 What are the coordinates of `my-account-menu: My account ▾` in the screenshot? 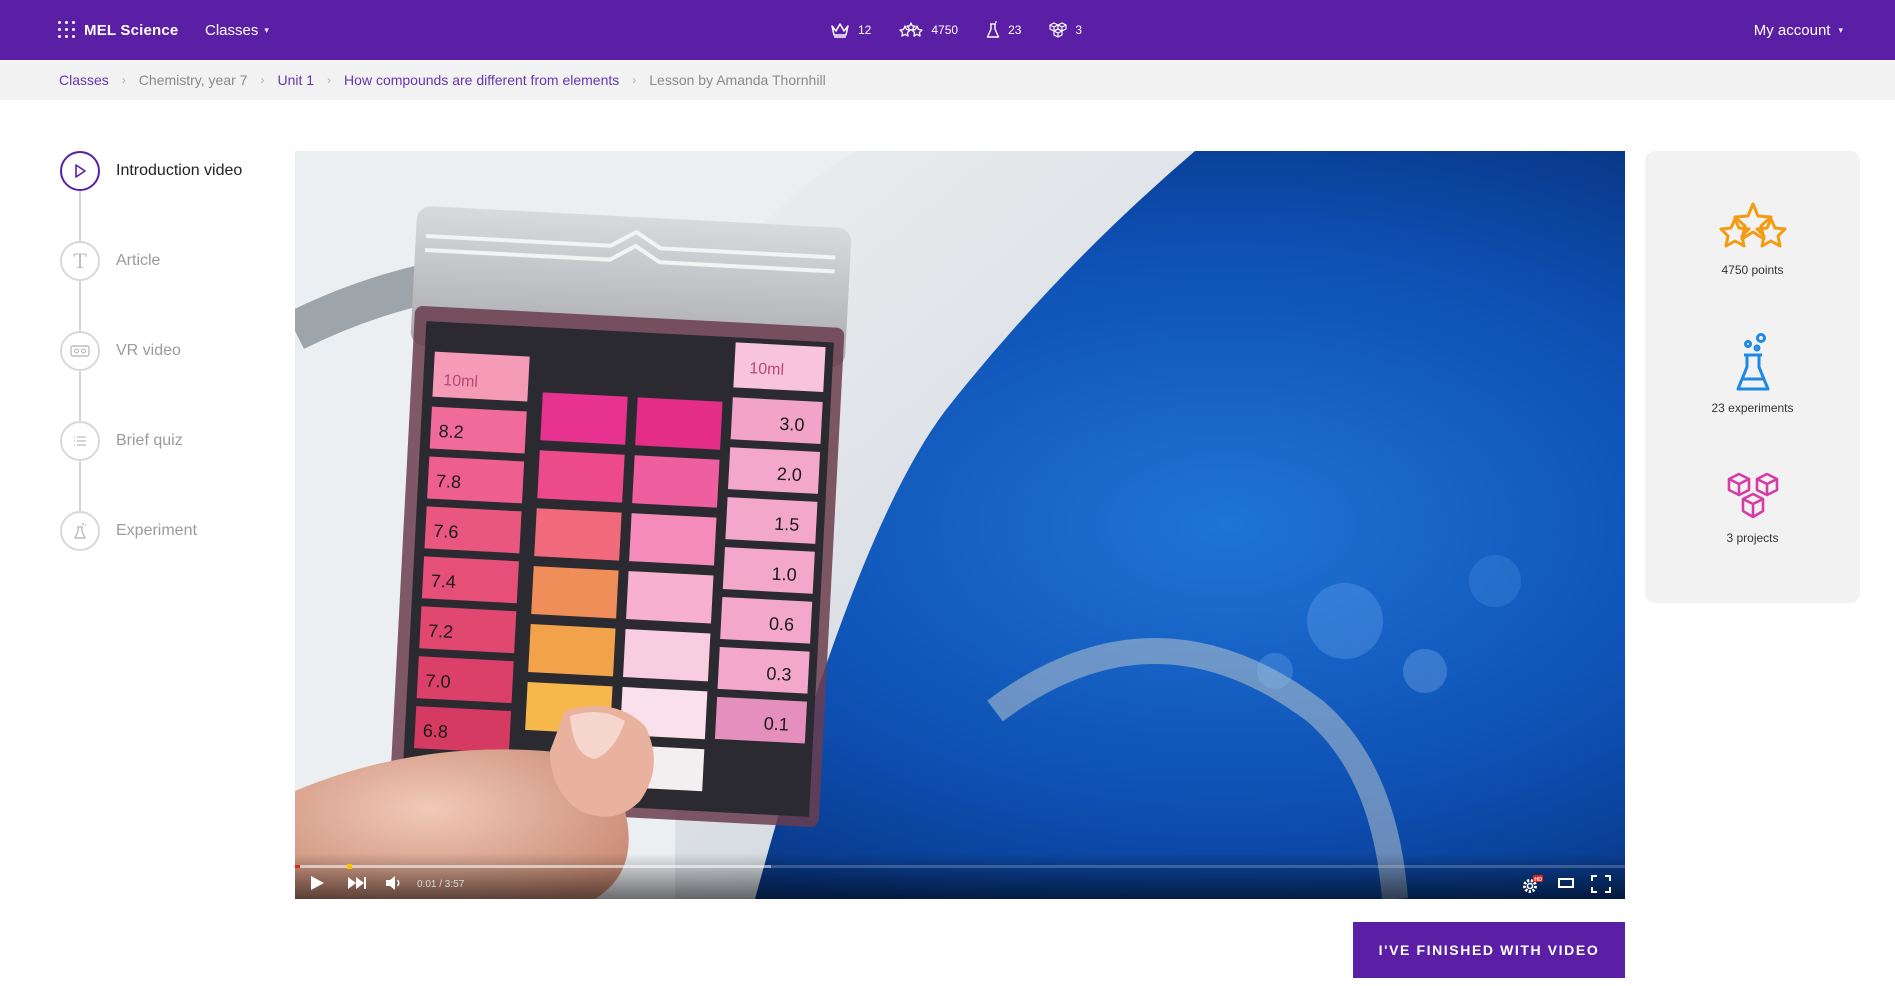 It's located at (1798, 30).